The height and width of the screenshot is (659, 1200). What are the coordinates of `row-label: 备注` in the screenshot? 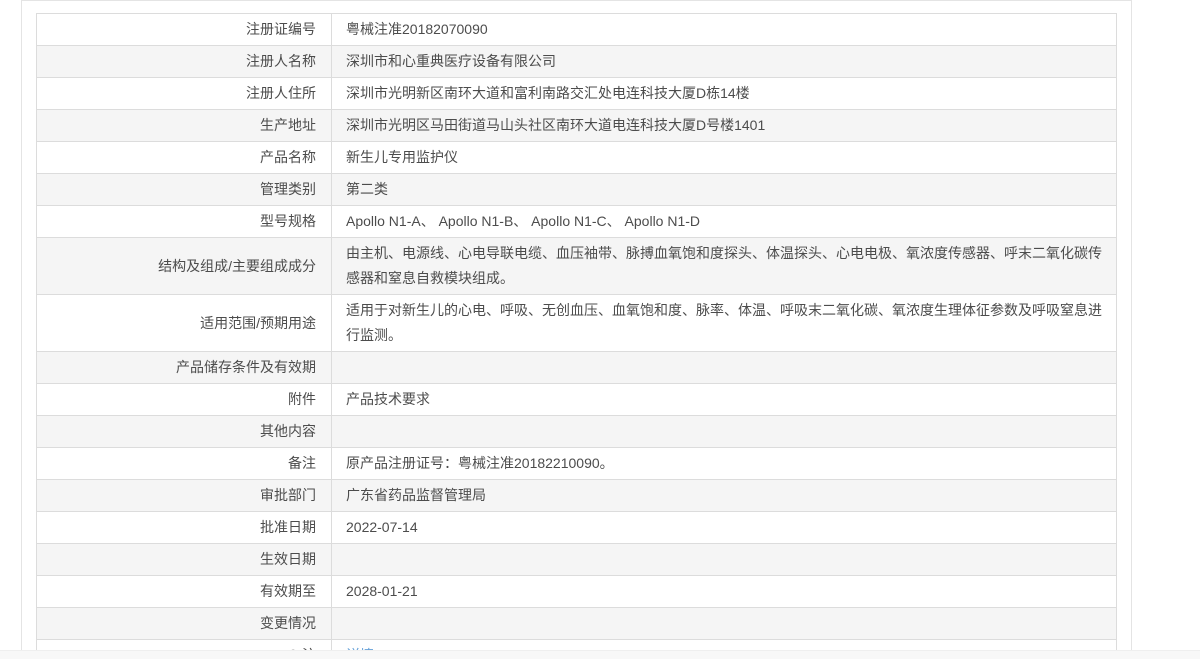 It's located at (184, 463).